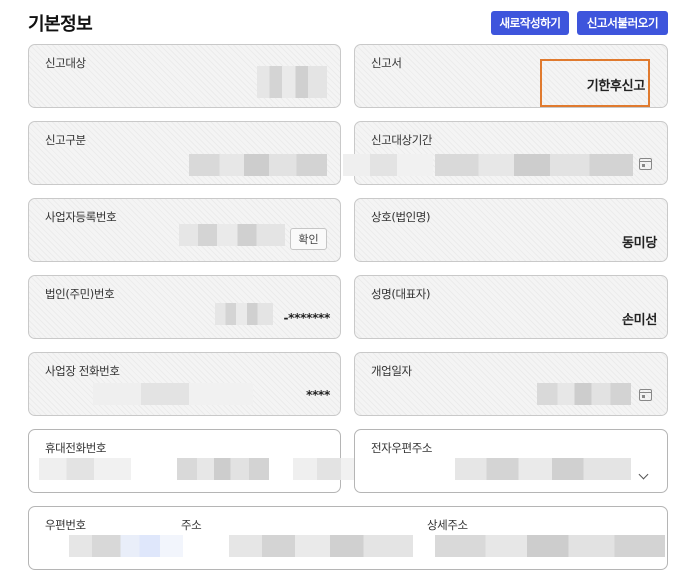  Describe the element at coordinates (388, 165) in the screenshot. I see `report-period-value-start` at that location.